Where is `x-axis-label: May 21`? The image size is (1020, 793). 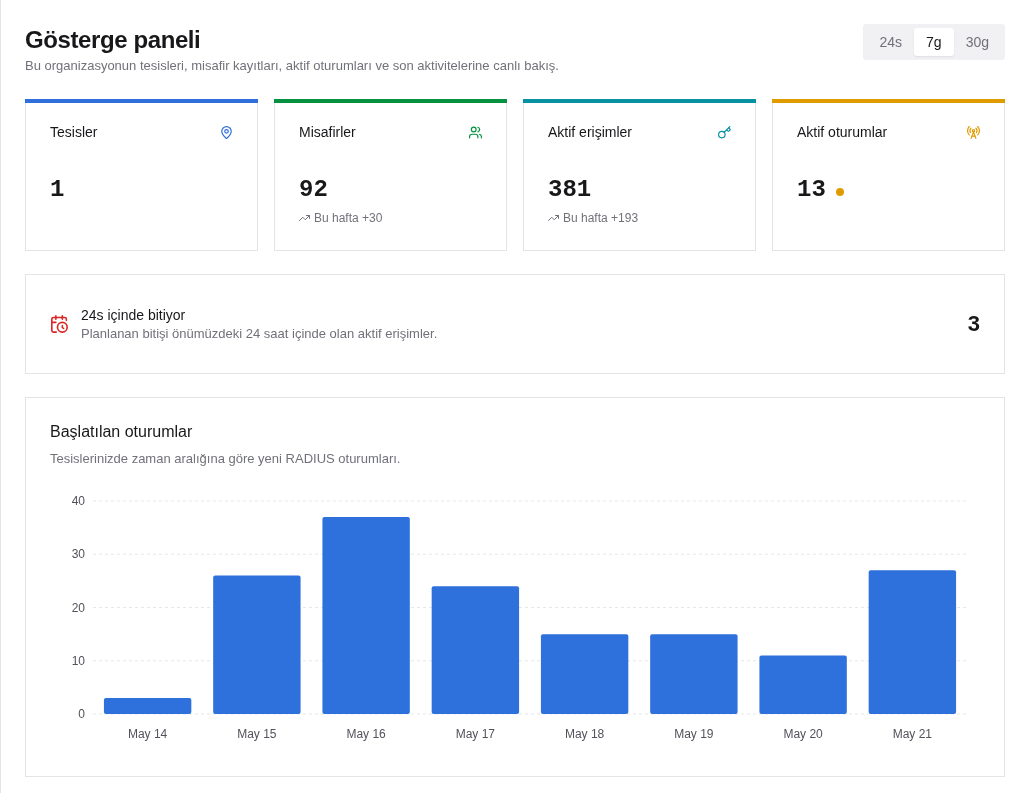
x-axis-label: May 21 is located at coordinates (912, 734).